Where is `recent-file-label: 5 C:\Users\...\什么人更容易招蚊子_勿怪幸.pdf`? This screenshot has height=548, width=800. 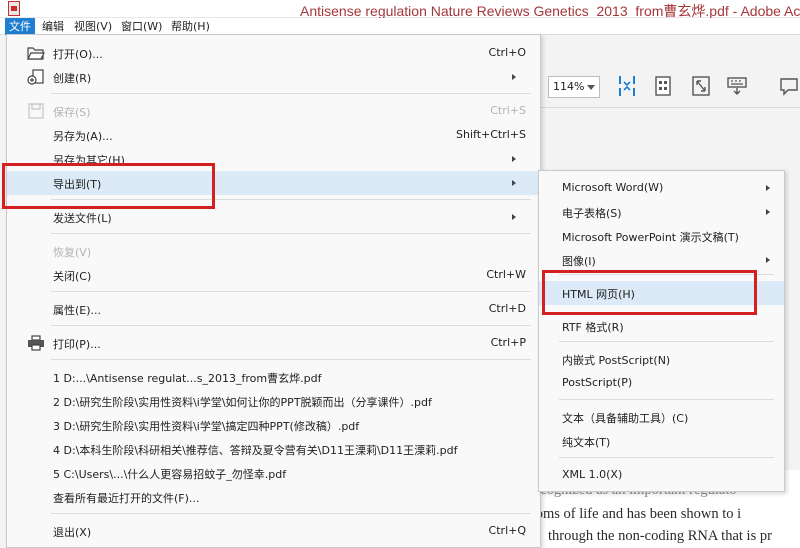 recent-file-label: 5 C:\Users\...\什么人更容易招蚊子_勿怪幸.pdf is located at coordinates (170, 474).